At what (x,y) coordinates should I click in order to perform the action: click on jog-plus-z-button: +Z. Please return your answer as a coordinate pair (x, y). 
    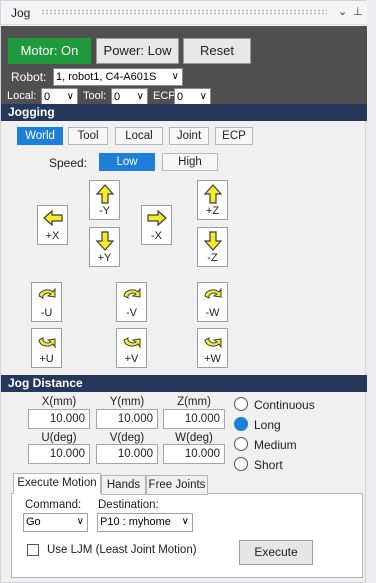
    Looking at the image, I should click on (212, 200).